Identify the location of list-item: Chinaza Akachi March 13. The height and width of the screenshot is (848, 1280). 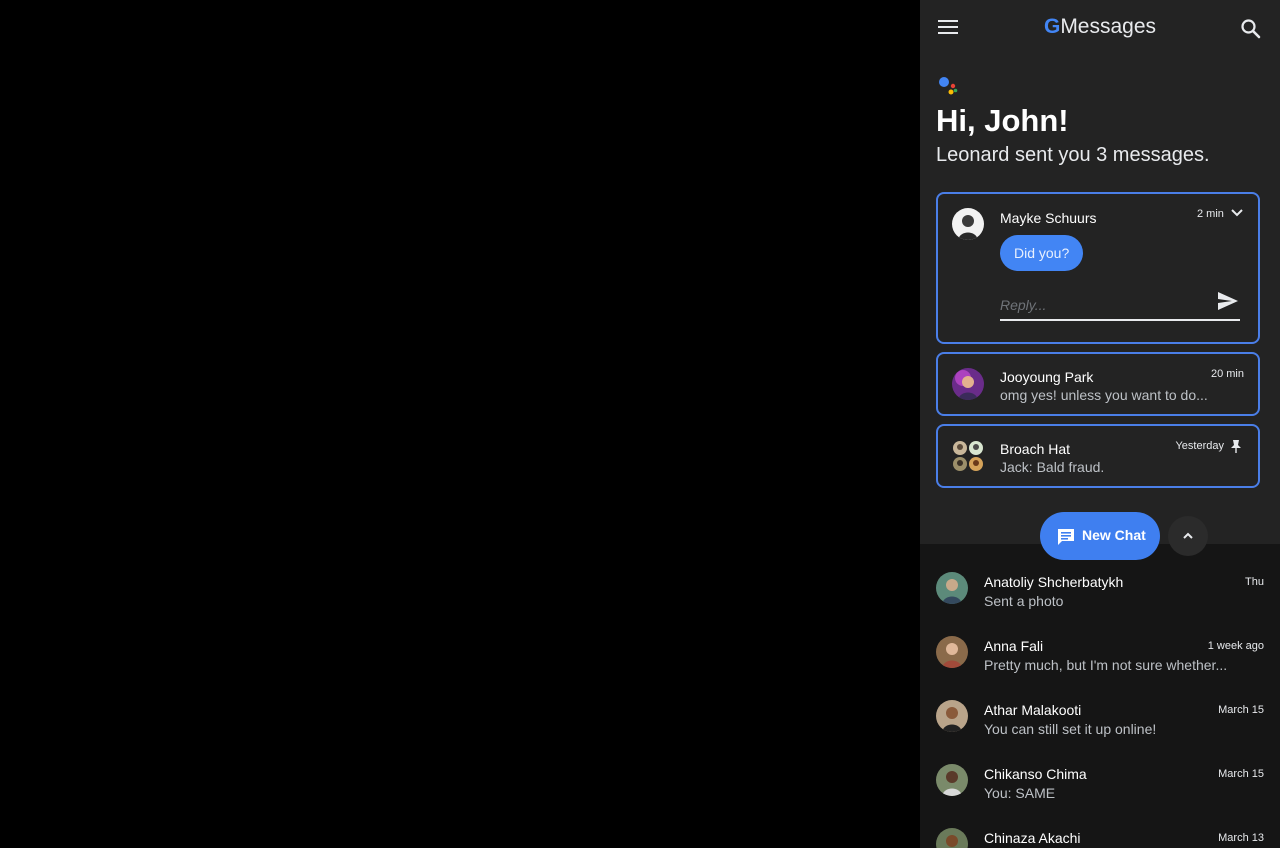
(1100, 827).